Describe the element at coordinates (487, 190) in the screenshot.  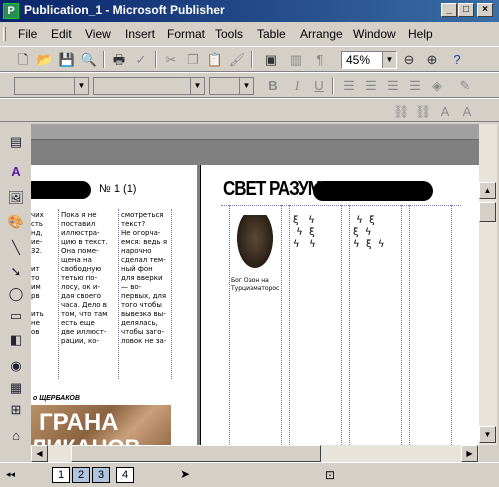
I see `scroll-up-button: ▲` at that location.